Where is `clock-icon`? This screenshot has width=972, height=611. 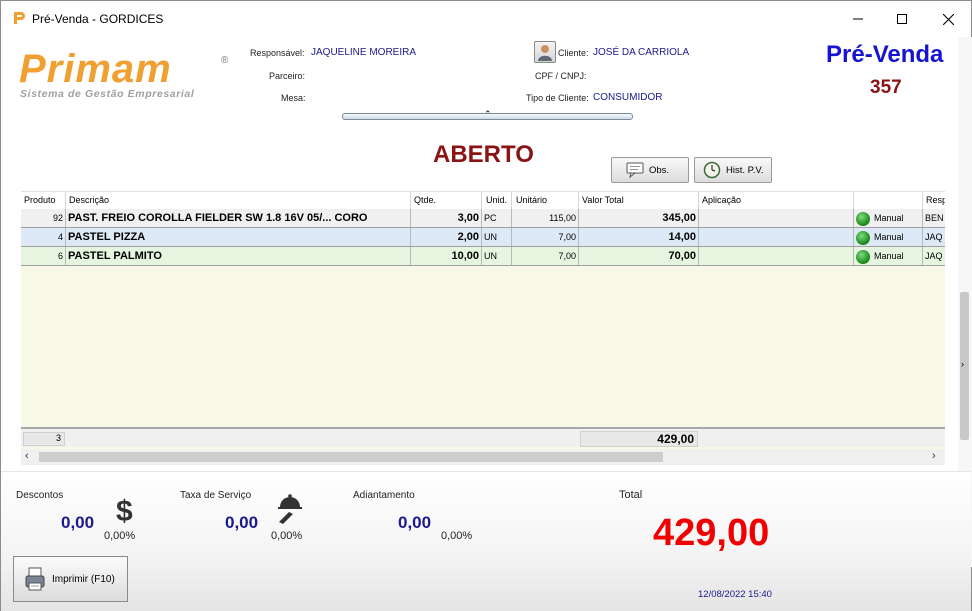 clock-icon is located at coordinates (712, 170).